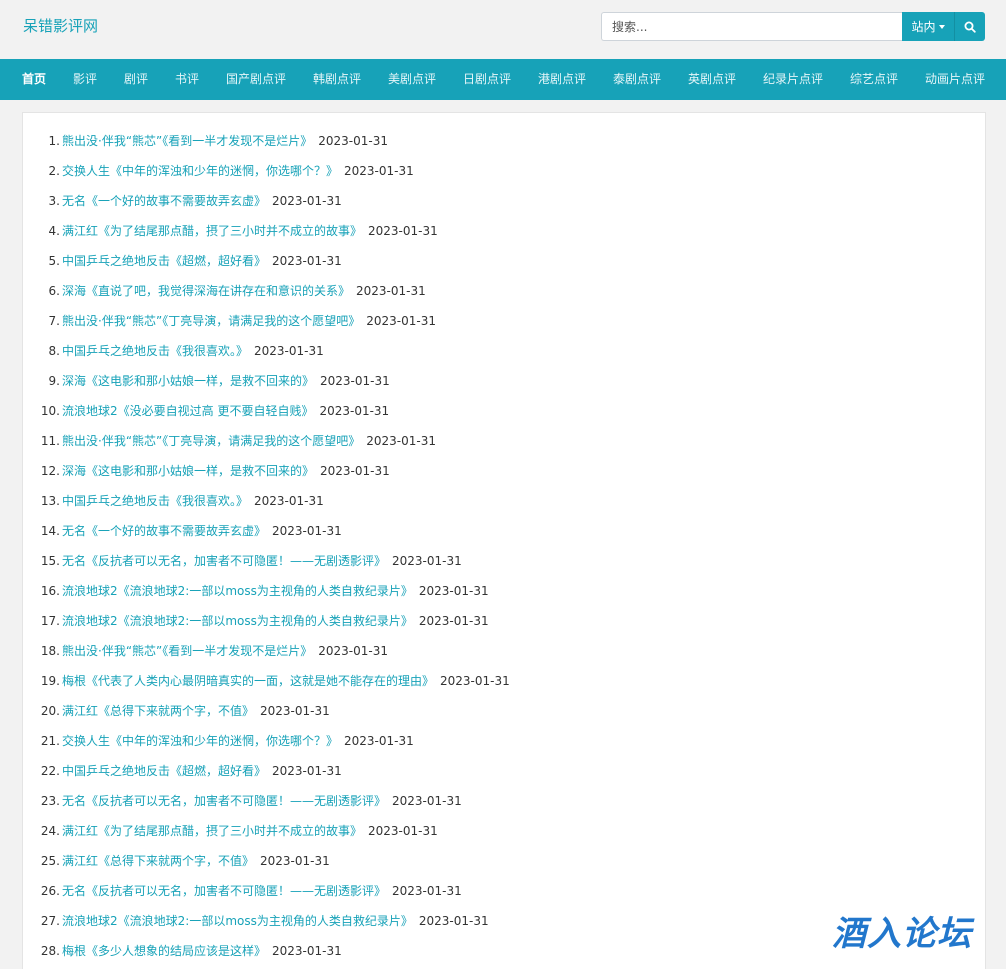 The width and height of the screenshot is (1006, 969). Describe the element at coordinates (54, 291) in the screenshot. I see `list-item-number: 6.` at that location.